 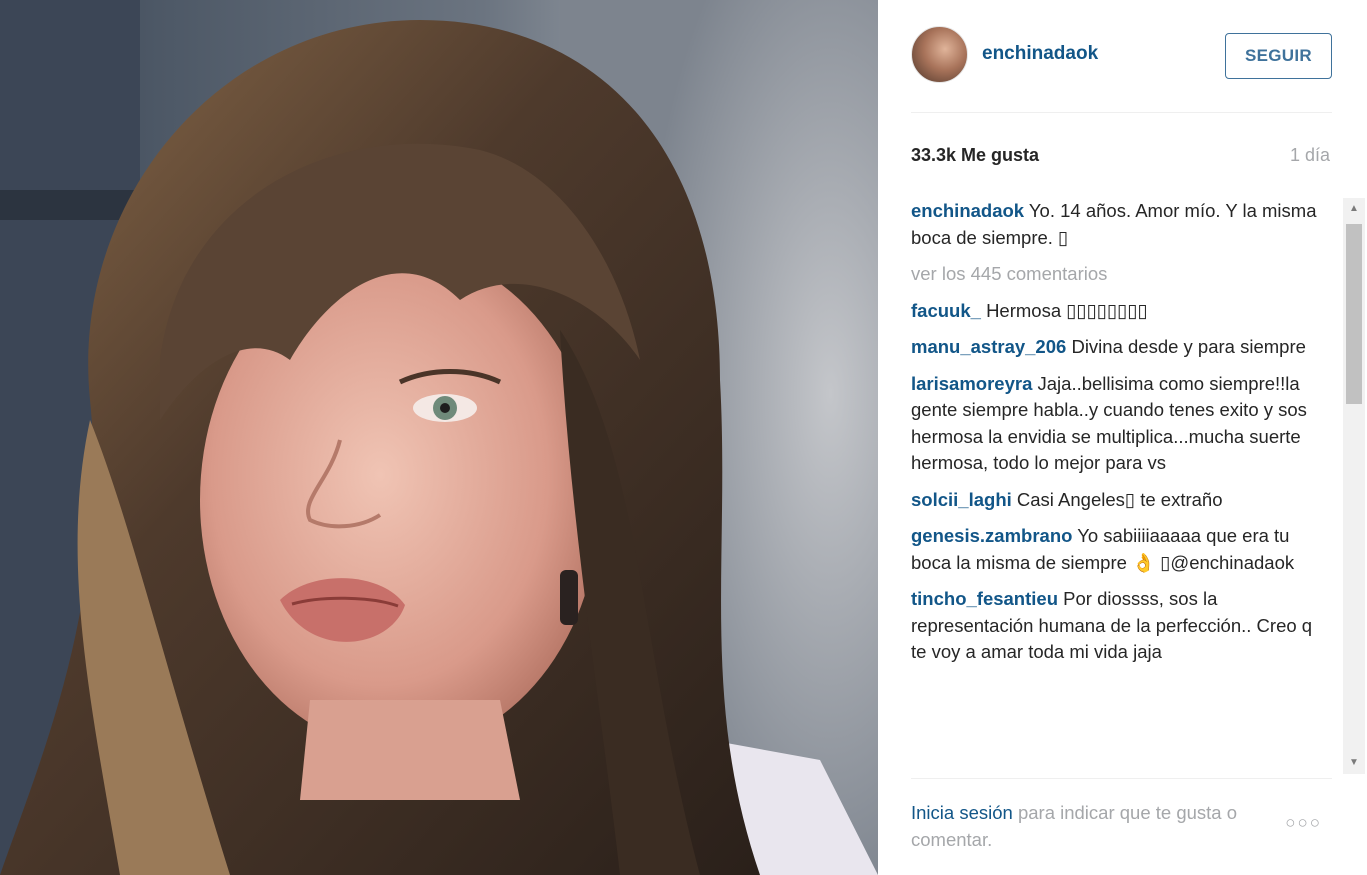 I want to click on comment-username-link: larisamoreyra, so click(x=971, y=383).